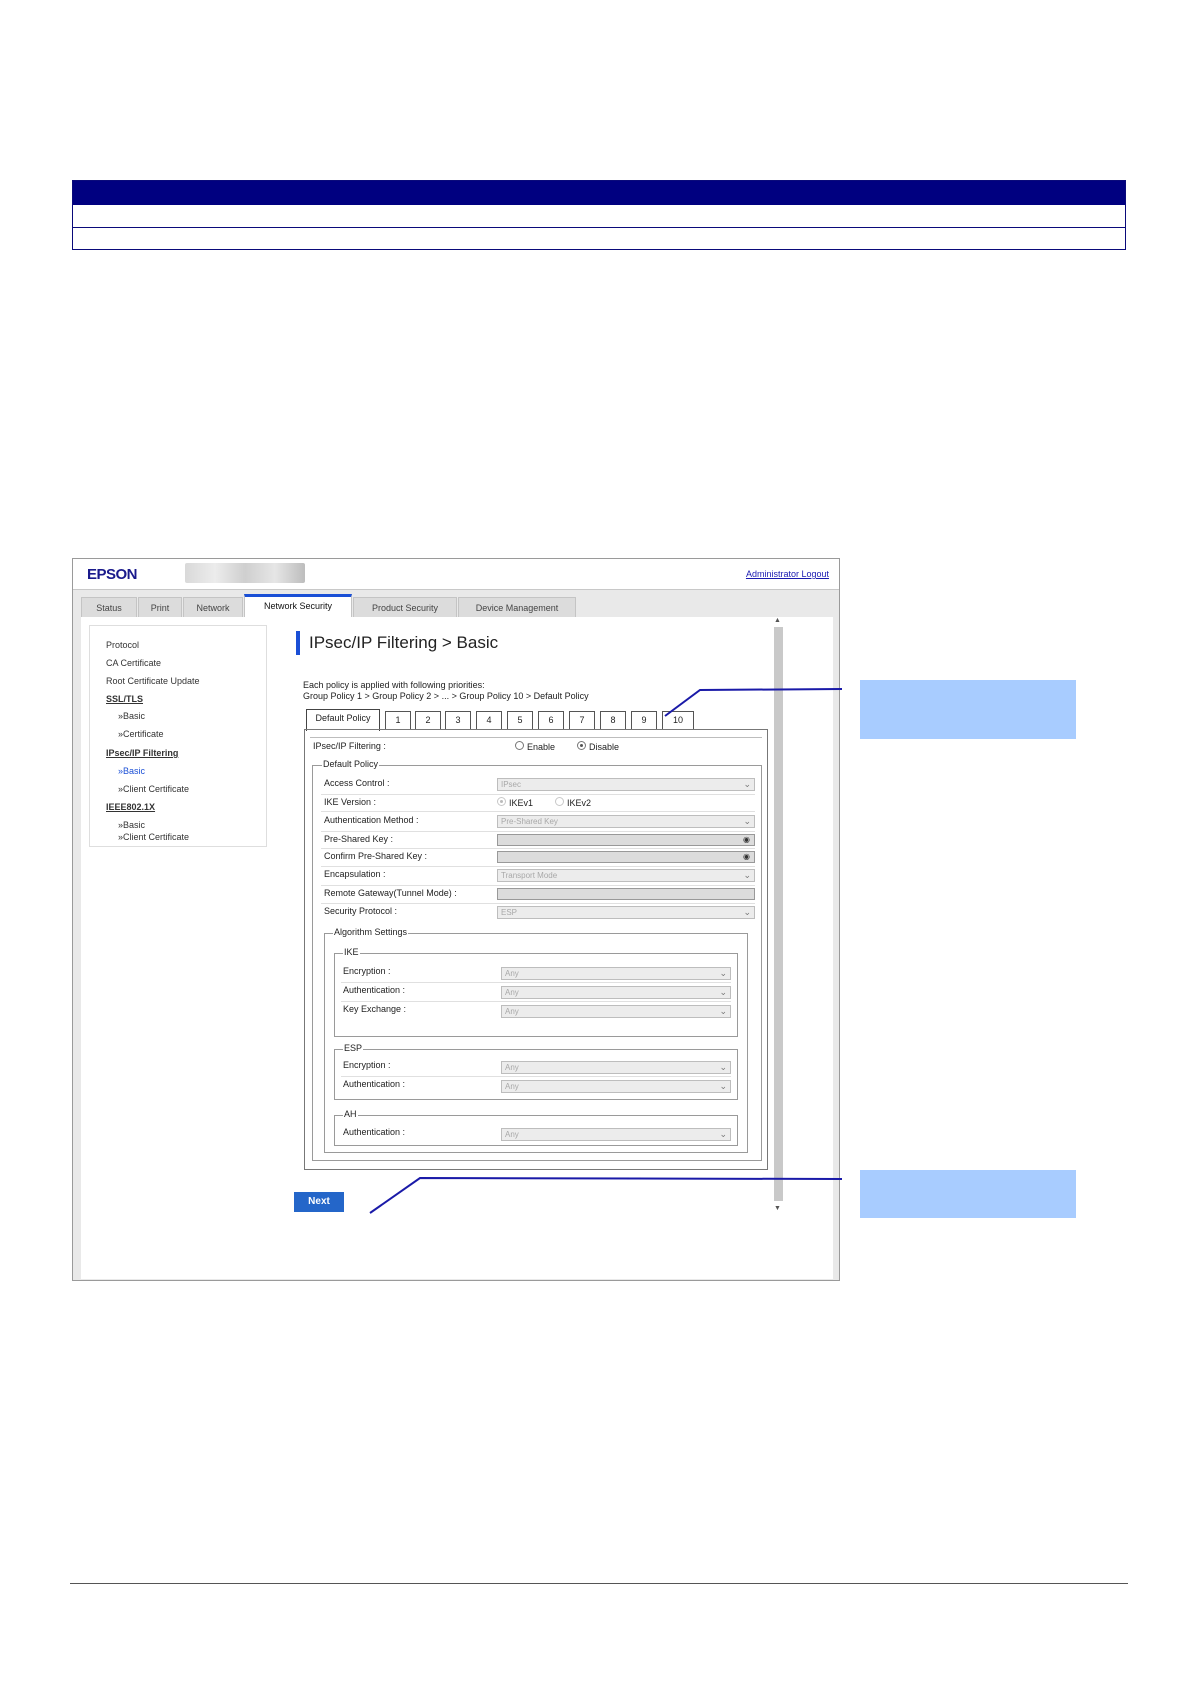  I want to click on callout-leader-lines, so click(606, 951).